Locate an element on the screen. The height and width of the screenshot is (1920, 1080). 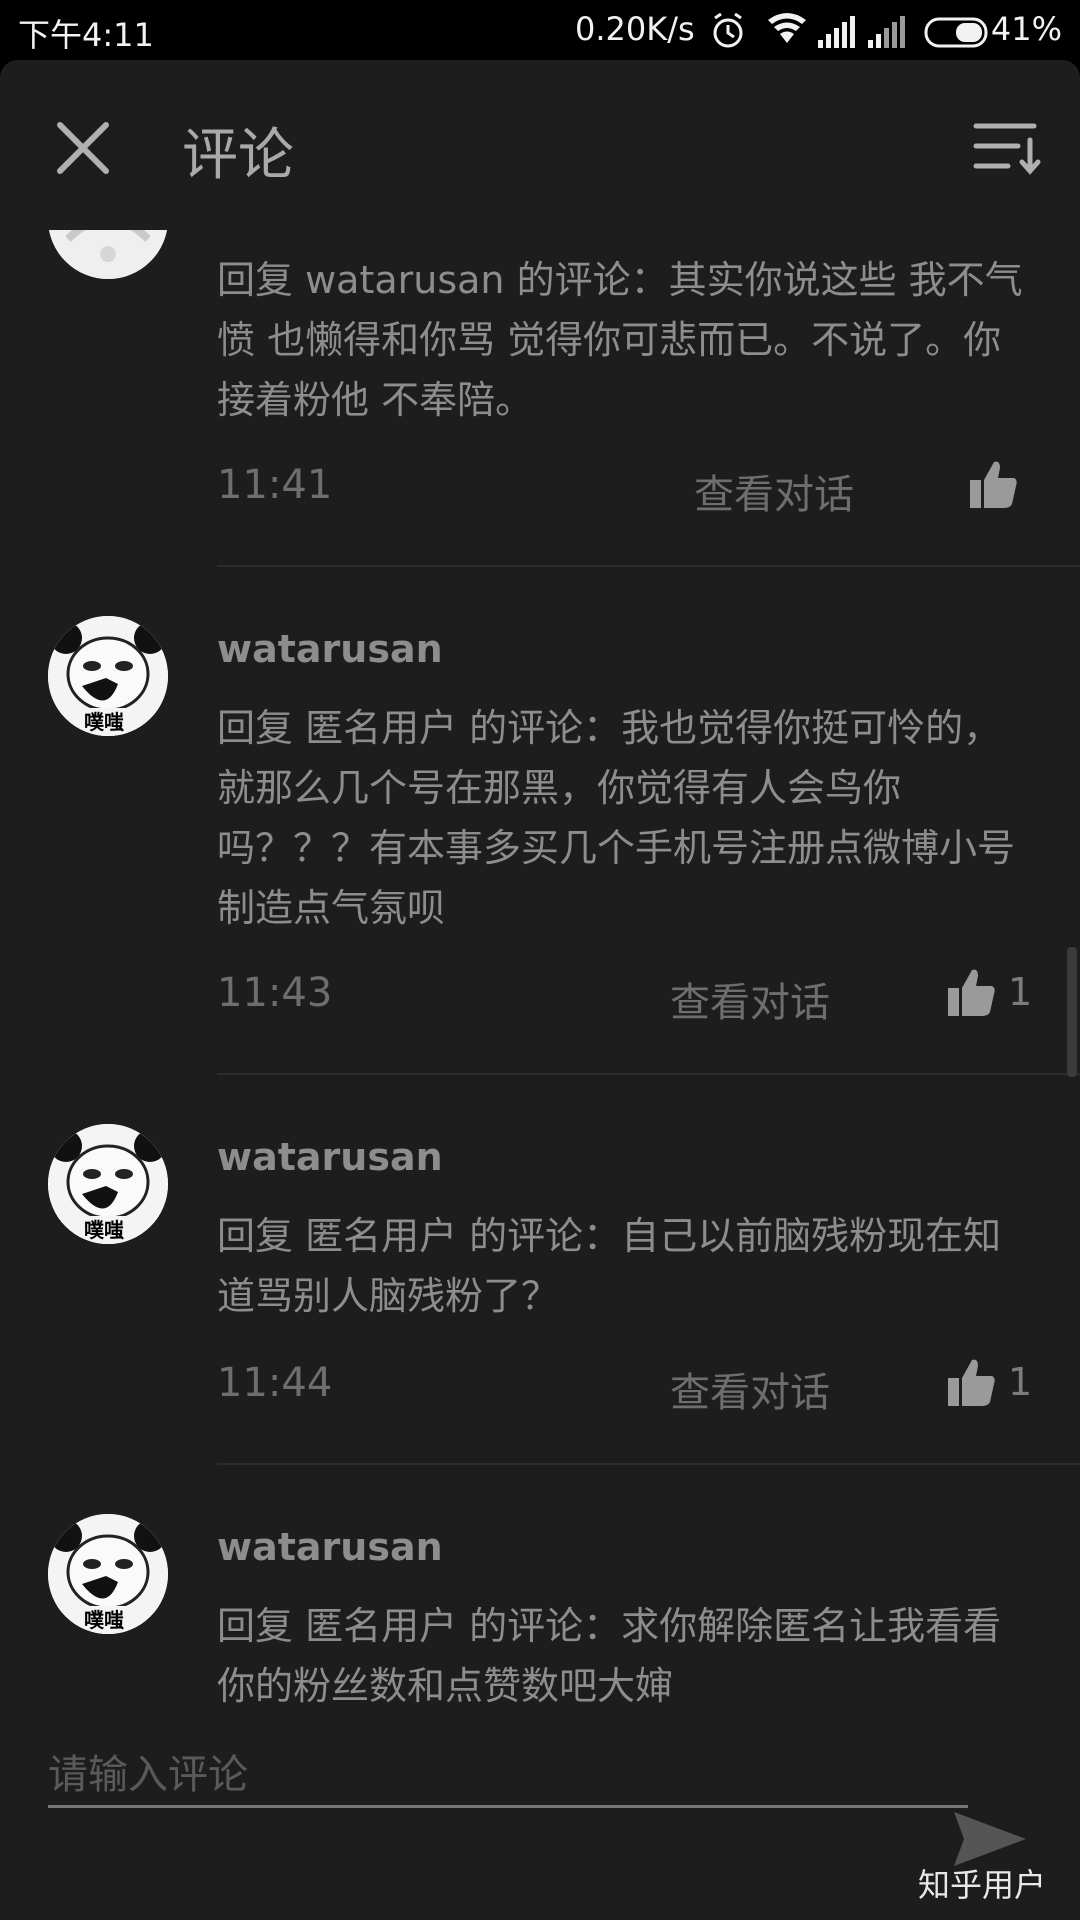
status-time: 下午4:11 is located at coordinates (86, 35).